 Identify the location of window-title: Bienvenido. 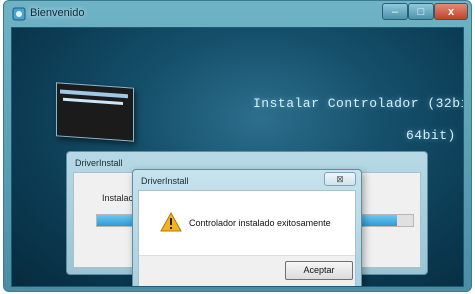
(57, 13).